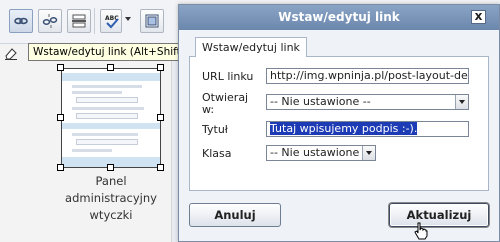 The image size is (500, 242). I want to click on class-select: -- Nie ustawione --, so click(321, 153).